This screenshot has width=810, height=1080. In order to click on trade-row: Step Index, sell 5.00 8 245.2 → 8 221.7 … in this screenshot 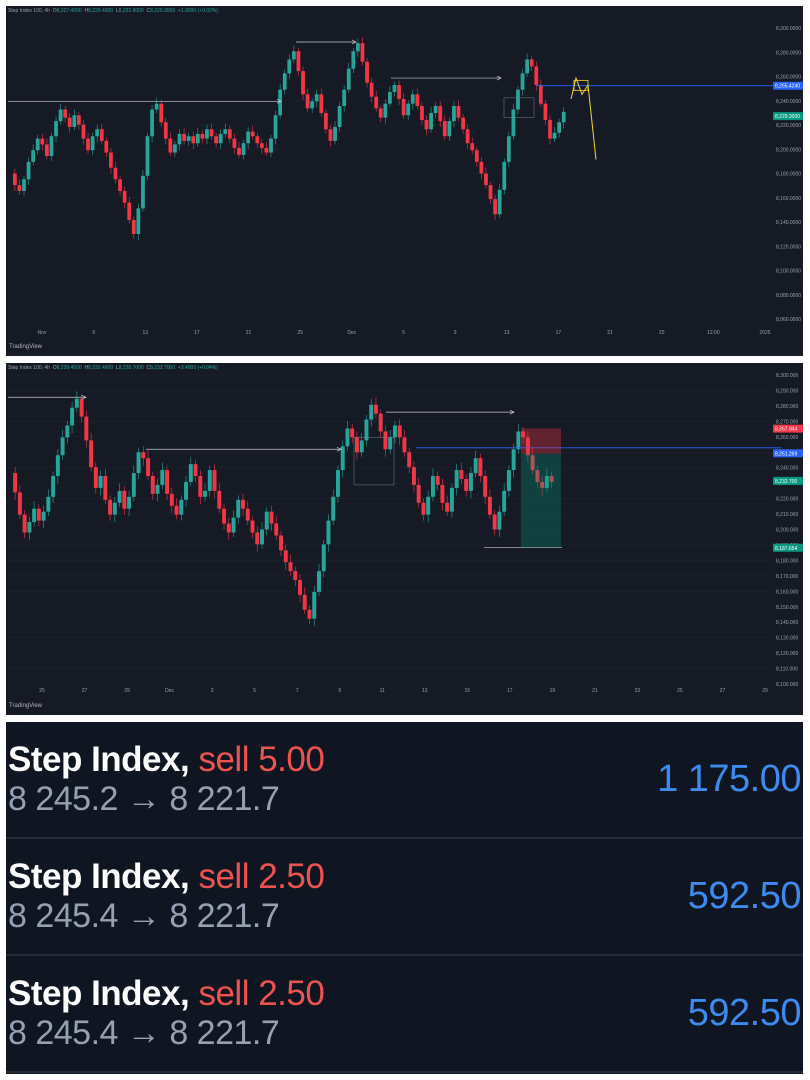, I will do `click(404, 780)`.